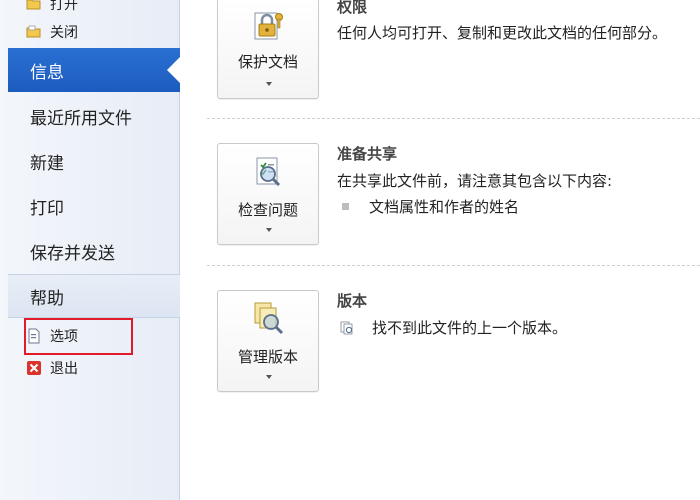 The image size is (700, 500). Describe the element at coordinates (268, 49) in the screenshot. I see `protect-document-button: 保护文档` at that location.